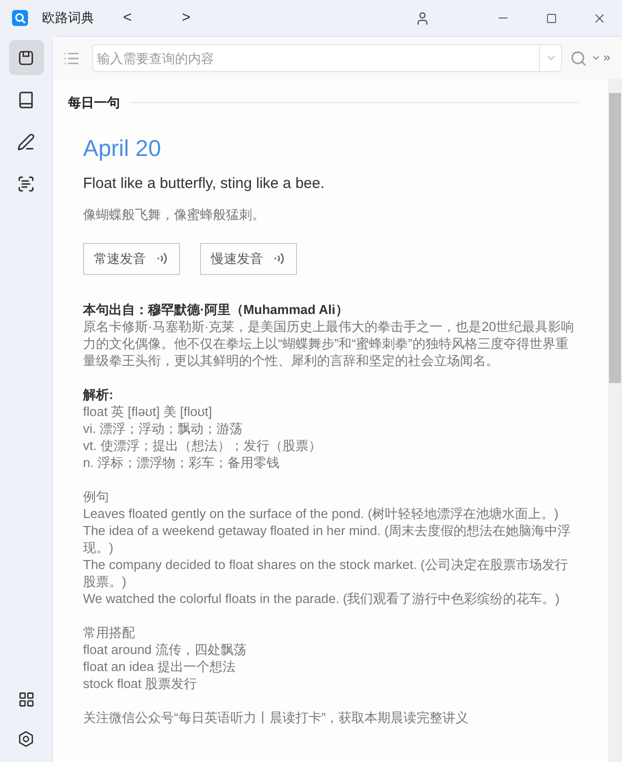 Image resolution: width=622 pixels, height=762 pixels. I want to click on scan-icon, so click(26, 183).